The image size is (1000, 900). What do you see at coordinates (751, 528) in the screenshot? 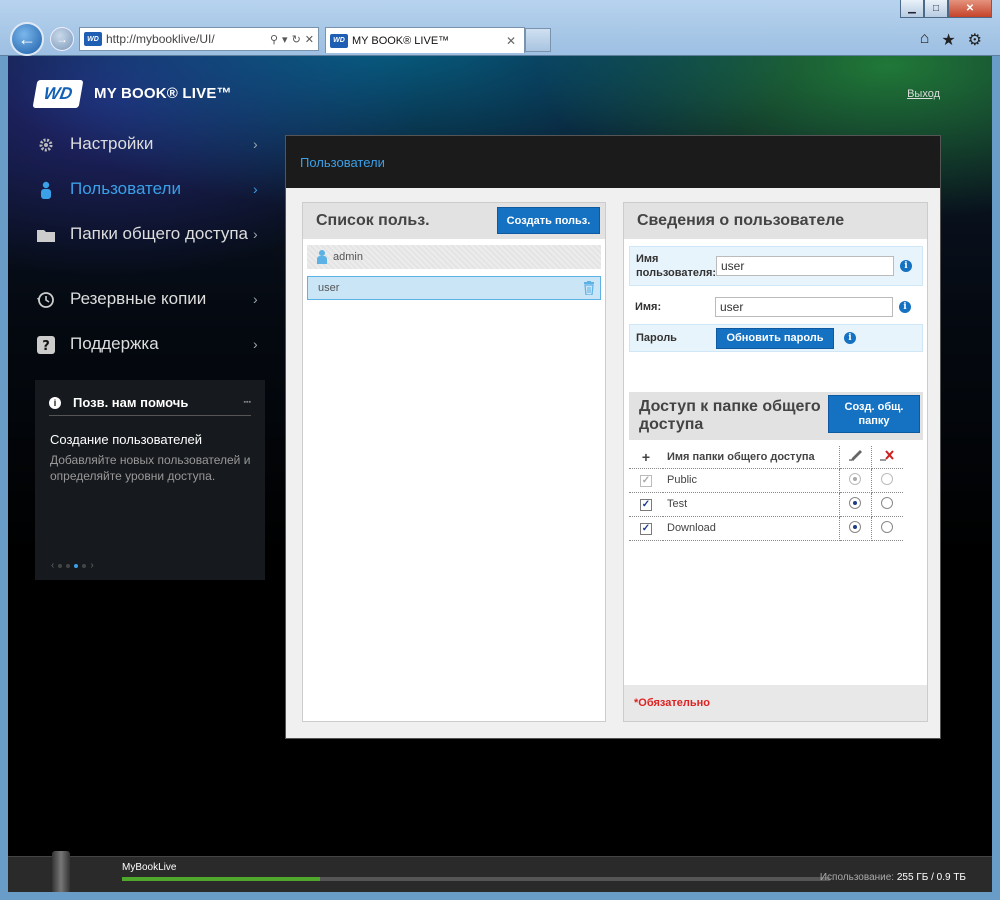
I see `share-name: Download` at bounding box center [751, 528].